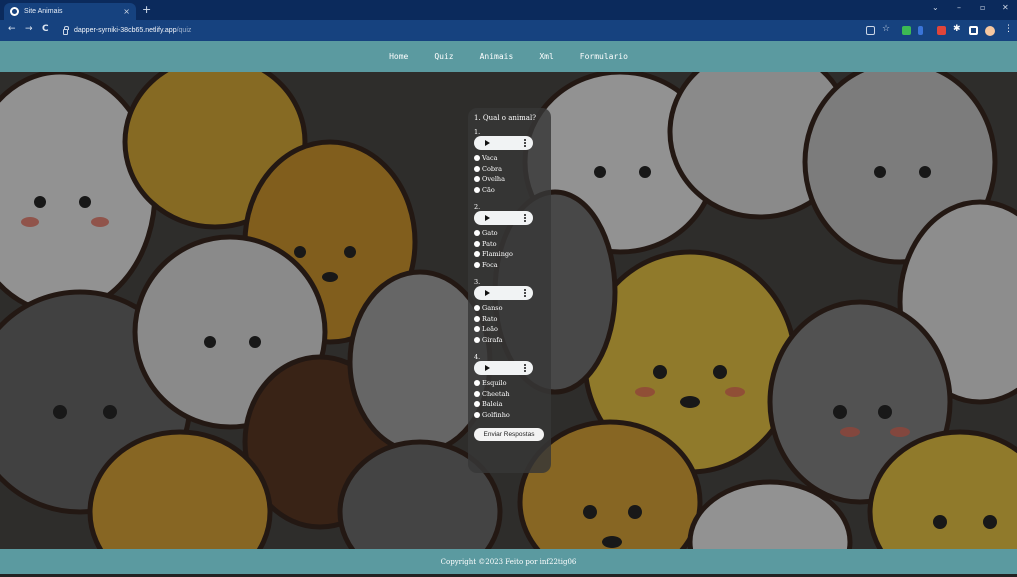  I want to click on option-girafa: Girafa, so click(509, 340).